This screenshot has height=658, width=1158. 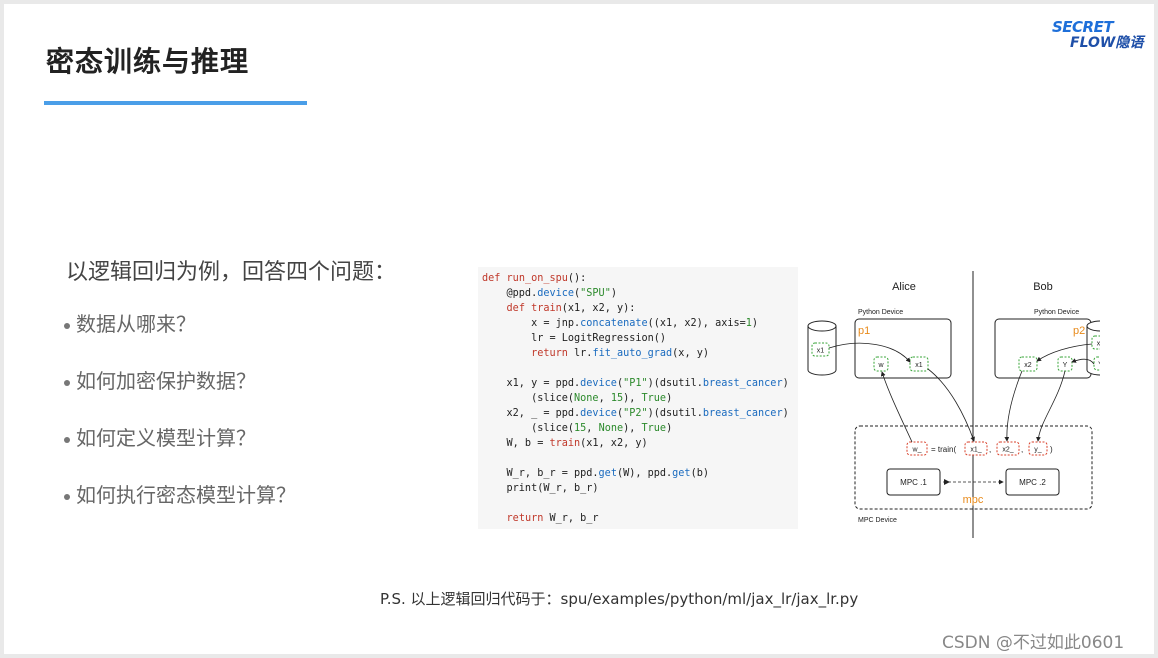 I want to click on code-line: def train(x1, x2, y):, so click(x=571, y=308).